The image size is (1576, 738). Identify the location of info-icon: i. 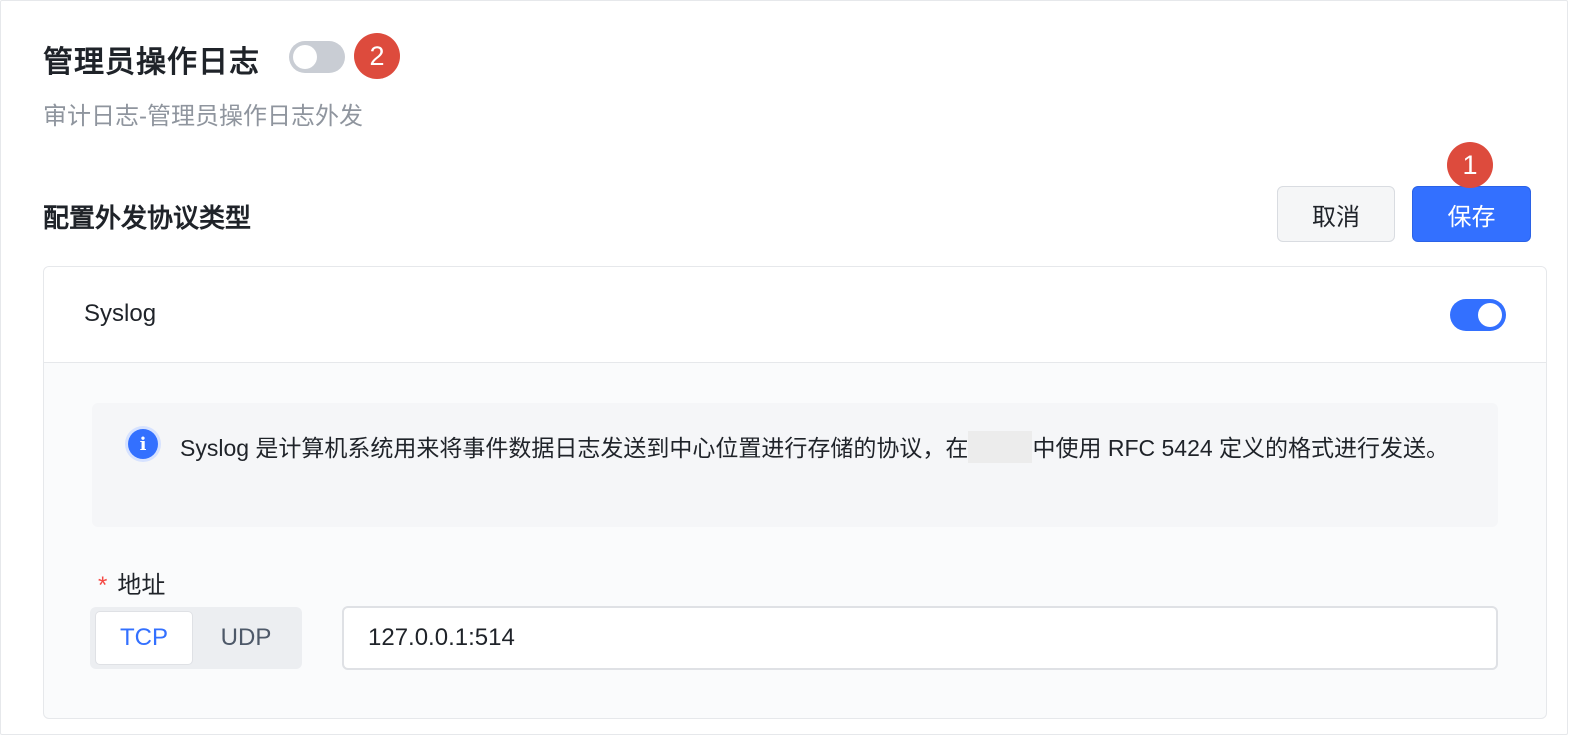
(143, 444).